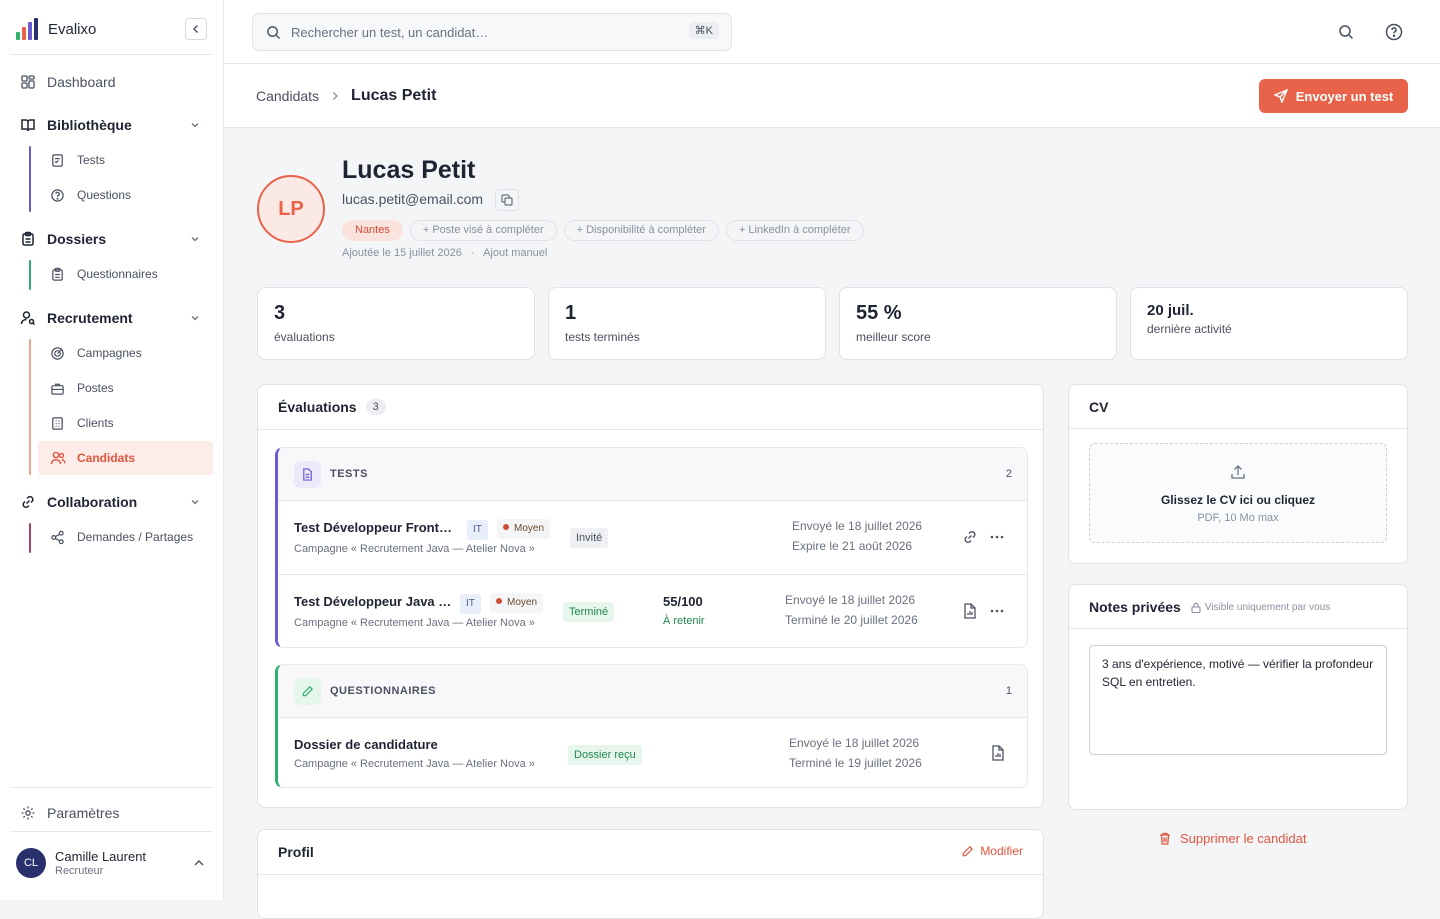 The width and height of the screenshot is (1440, 919). What do you see at coordinates (106, 458) in the screenshot?
I see `sidebar-item-label: Candidats` at bounding box center [106, 458].